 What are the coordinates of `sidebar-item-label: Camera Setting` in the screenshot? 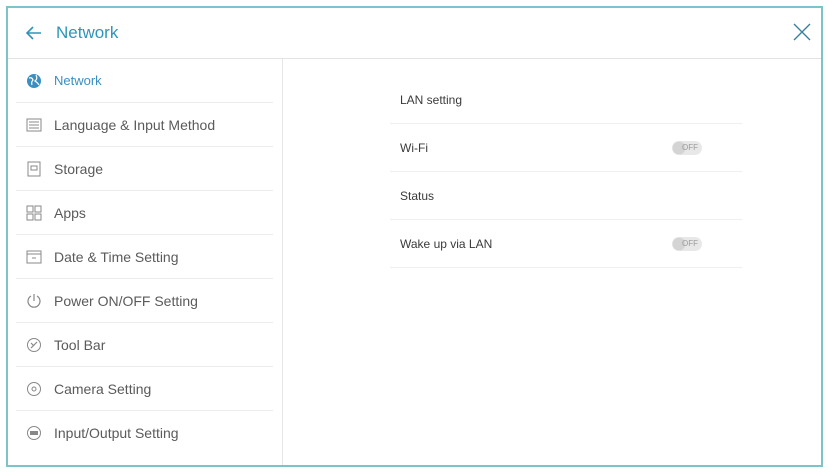 It's located at (103, 388).